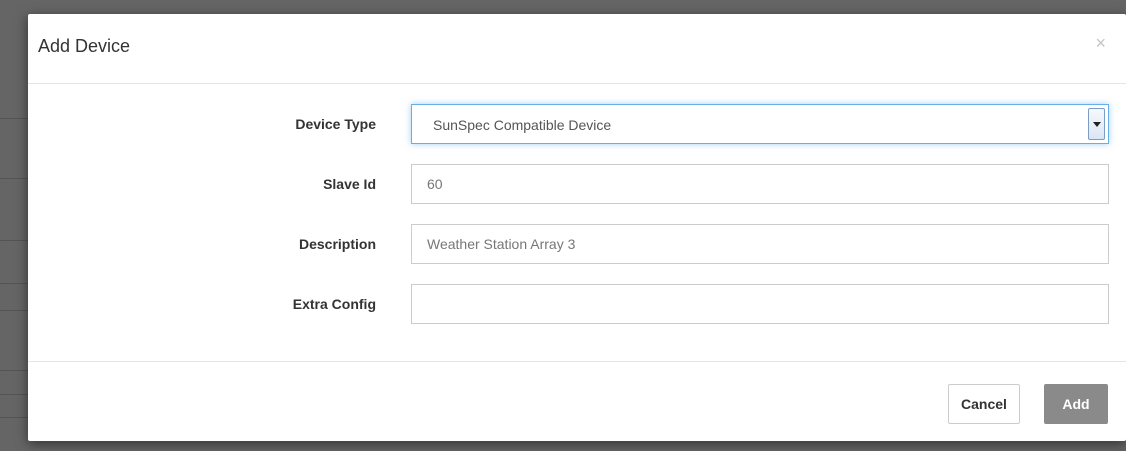 The height and width of the screenshot is (451, 1126). What do you see at coordinates (760, 124) in the screenshot?
I see `device-type-select: SunSpec Compatible Device` at bounding box center [760, 124].